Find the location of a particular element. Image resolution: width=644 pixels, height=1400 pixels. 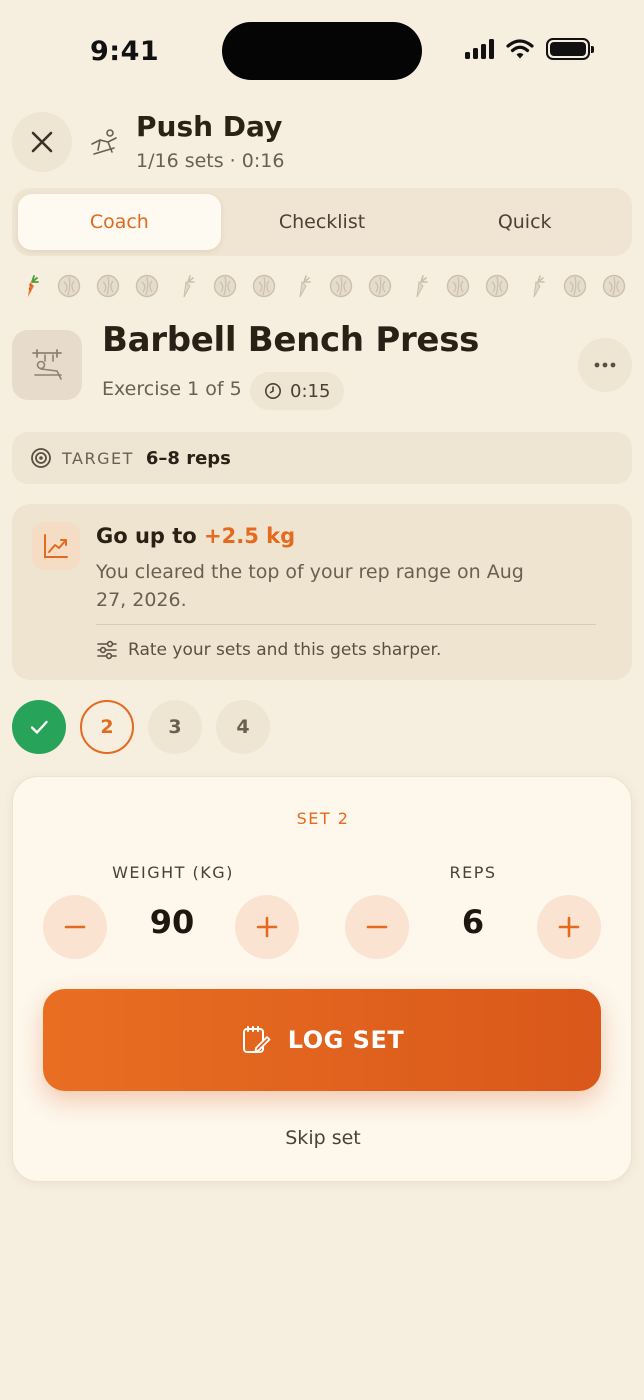

exercise-thumbnail is located at coordinates (47, 365).